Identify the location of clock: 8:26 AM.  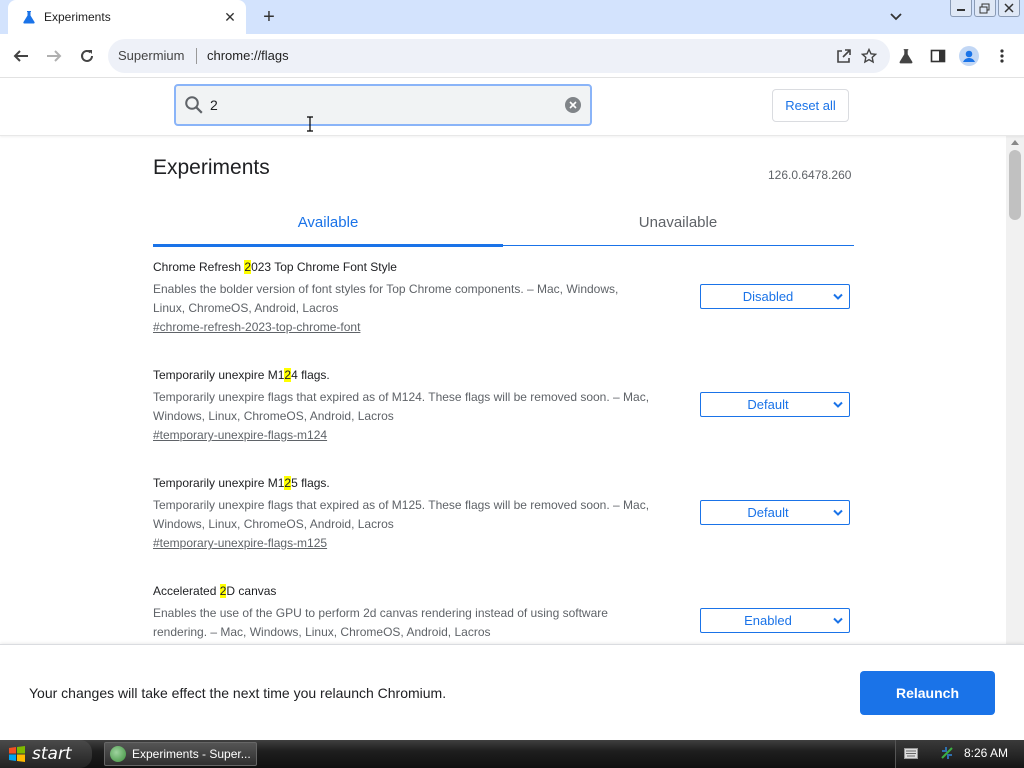
(986, 753).